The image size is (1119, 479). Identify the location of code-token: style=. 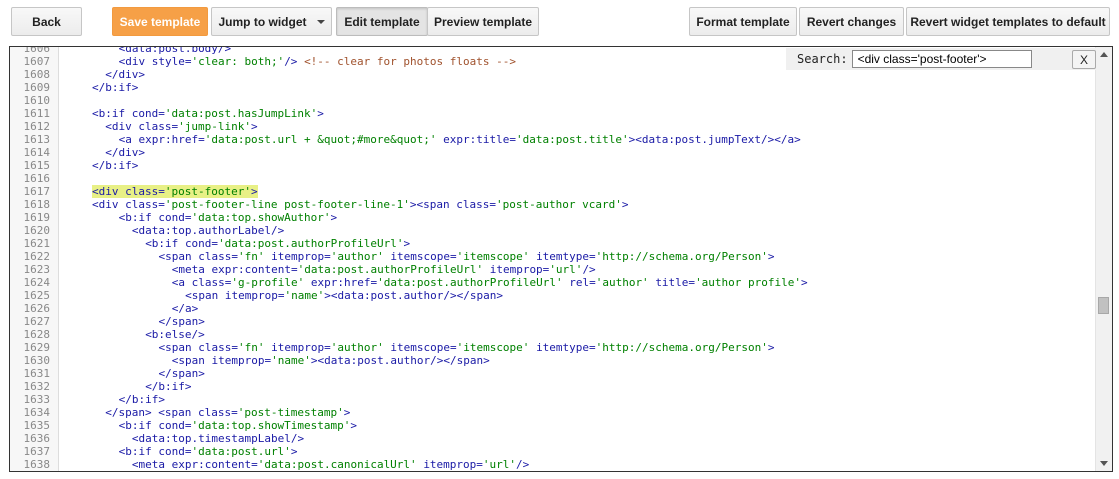
(171, 61).